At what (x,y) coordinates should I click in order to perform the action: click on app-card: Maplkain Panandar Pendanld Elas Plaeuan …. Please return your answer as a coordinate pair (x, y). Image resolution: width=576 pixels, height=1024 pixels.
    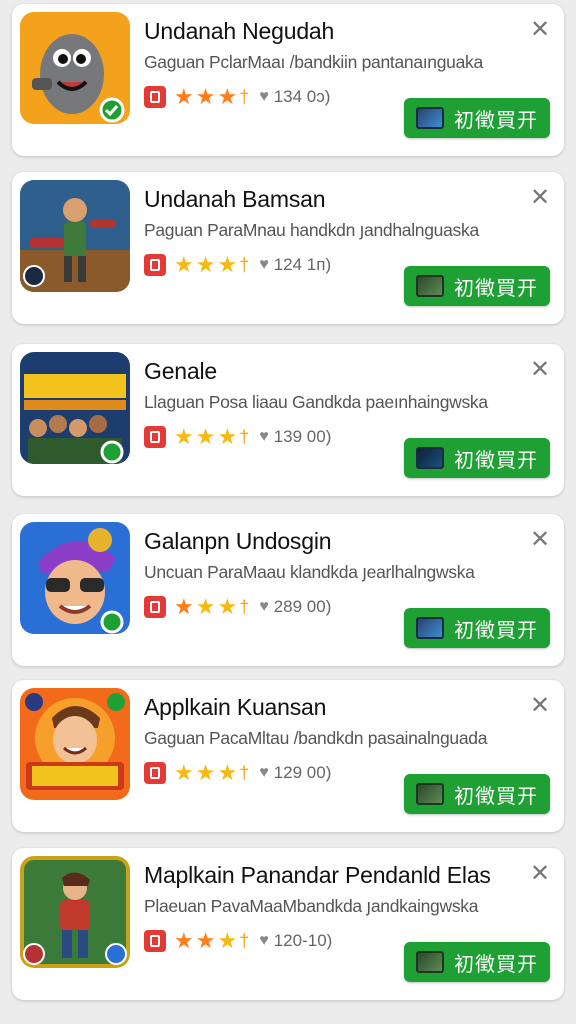
    Looking at the image, I should click on (288, 924).